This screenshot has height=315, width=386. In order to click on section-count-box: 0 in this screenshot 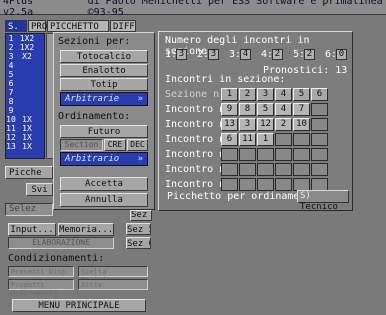, I will do `click(341, 54)`.